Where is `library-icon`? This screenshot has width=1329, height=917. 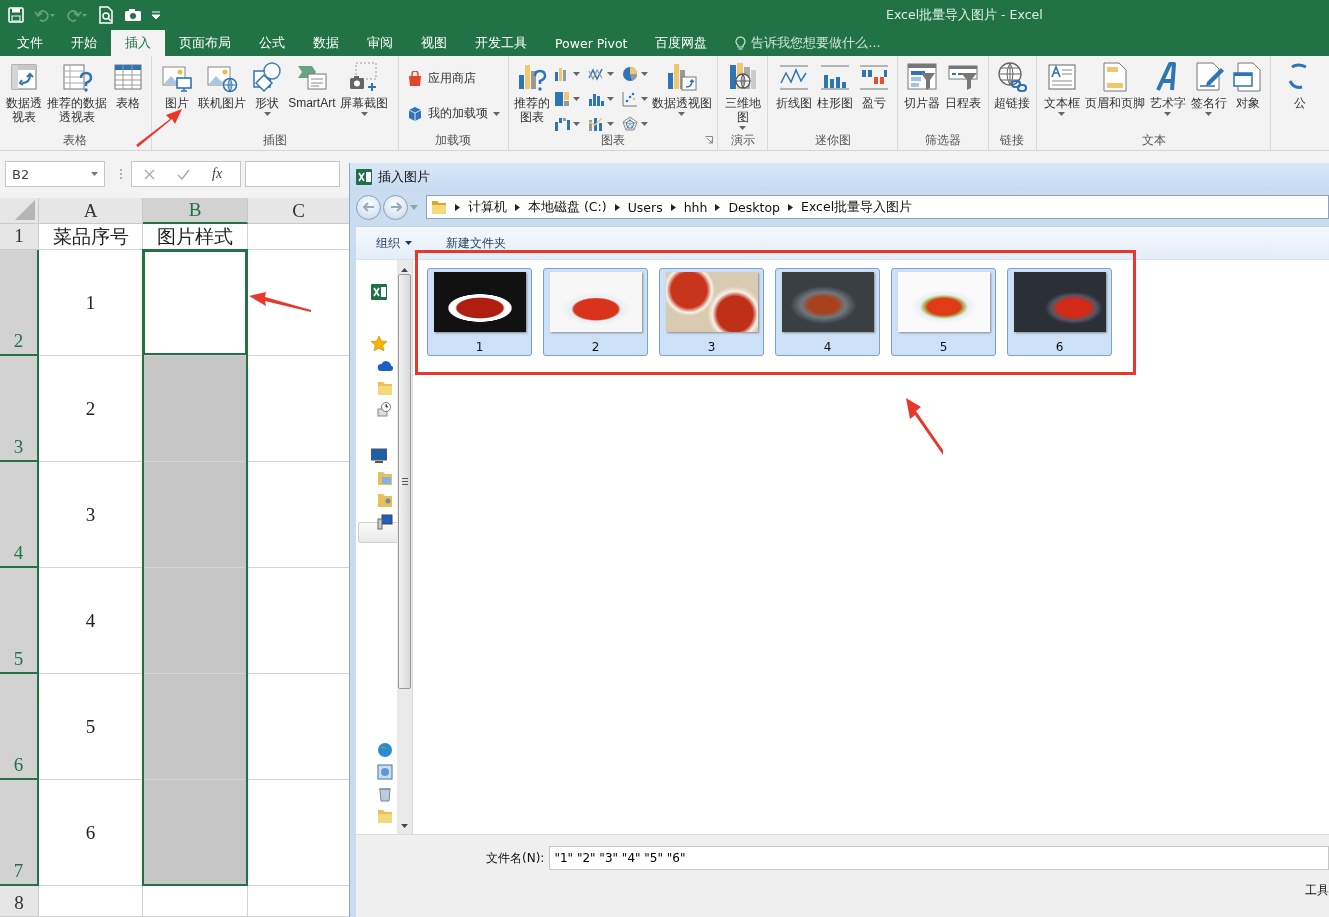 library-icon is located at coordinates (385, 478).